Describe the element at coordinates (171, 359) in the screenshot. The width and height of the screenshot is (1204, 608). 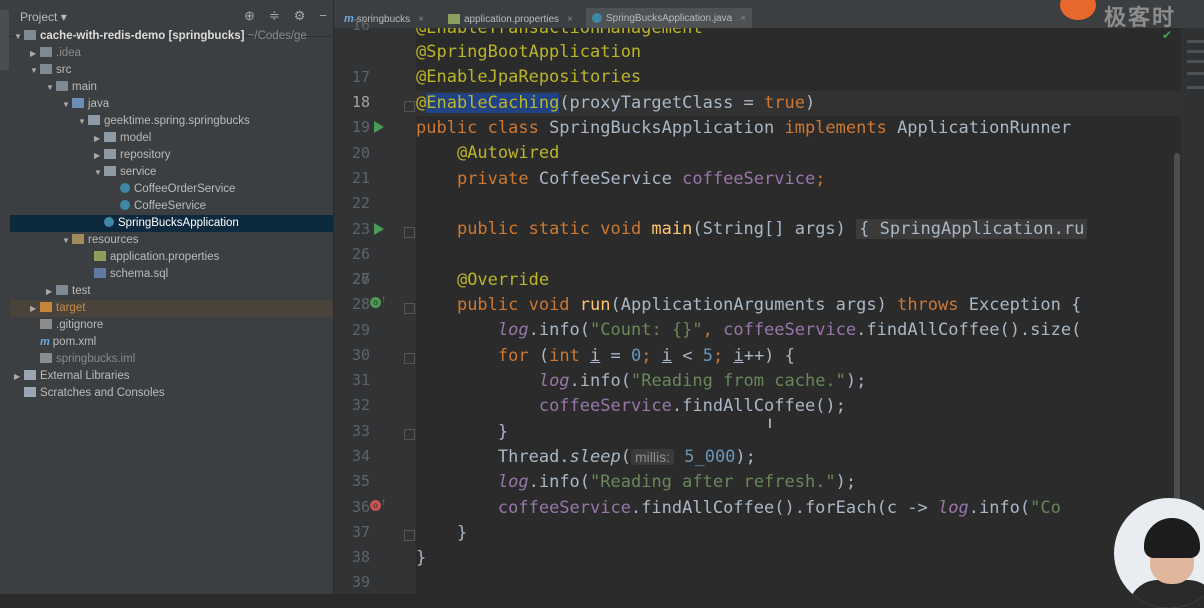
I see `tree-item-springbucks-iml: springbucks.iml` at that location.